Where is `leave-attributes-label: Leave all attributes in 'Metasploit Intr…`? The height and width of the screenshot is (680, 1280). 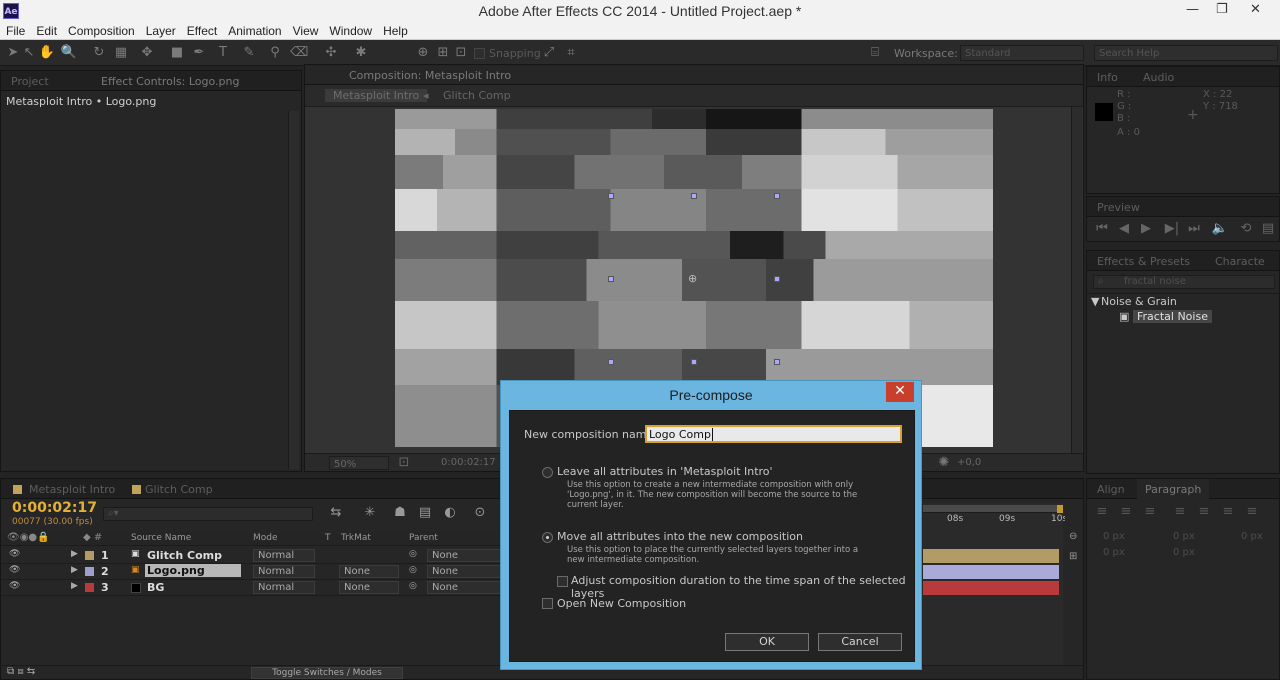 leave-attributes-label: Leave all attributes in 'Metasploit Intr… is located at coordinates (665, 471).